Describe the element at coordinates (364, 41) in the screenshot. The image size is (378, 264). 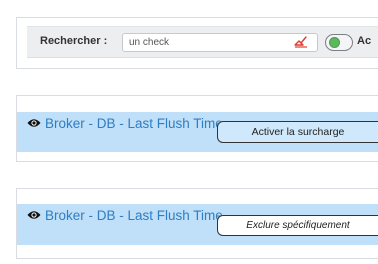
I see `toggle-label: Ac` at that location.